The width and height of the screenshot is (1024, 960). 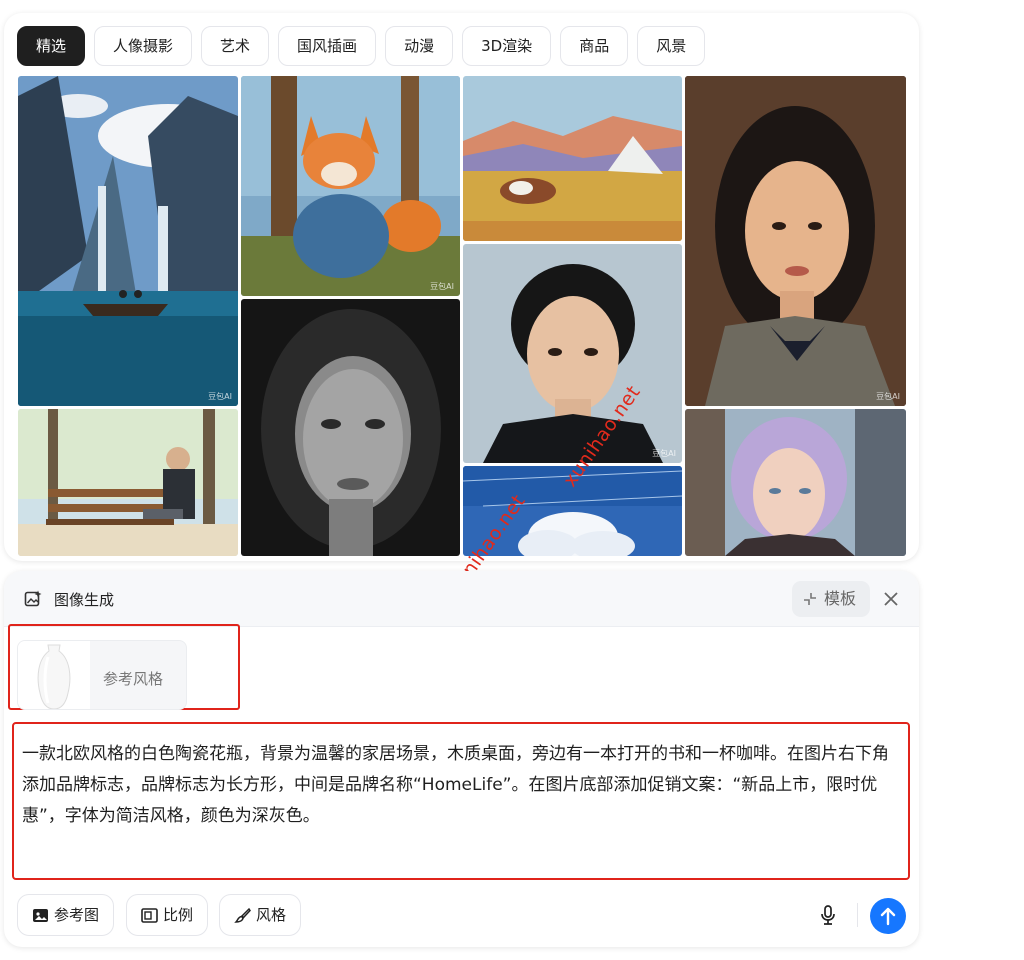 What do you see at coordinates (84, 600) in the screenshot?
I see `panel-title: 图像生成` at bounding box center [84, 600].